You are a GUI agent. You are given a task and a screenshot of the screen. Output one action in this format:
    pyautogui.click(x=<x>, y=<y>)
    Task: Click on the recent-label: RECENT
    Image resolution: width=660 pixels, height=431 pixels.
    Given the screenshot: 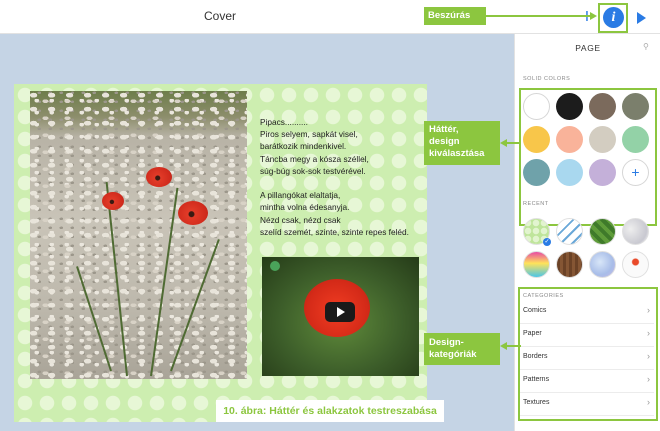 What is the action you would take?
    pyautogui.click(x=536, y=204)
    